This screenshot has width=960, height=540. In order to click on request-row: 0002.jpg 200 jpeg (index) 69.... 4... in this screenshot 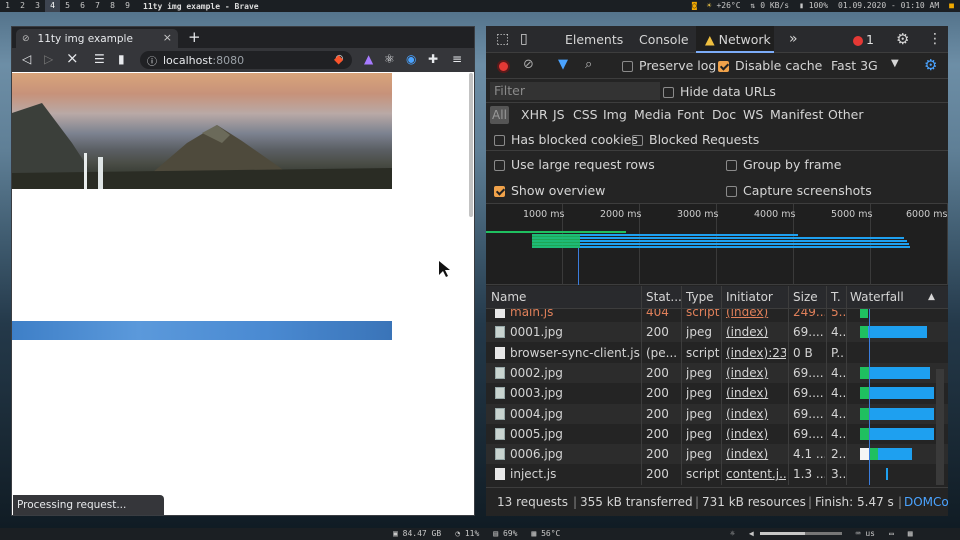, I will do `click(717, 372)`.